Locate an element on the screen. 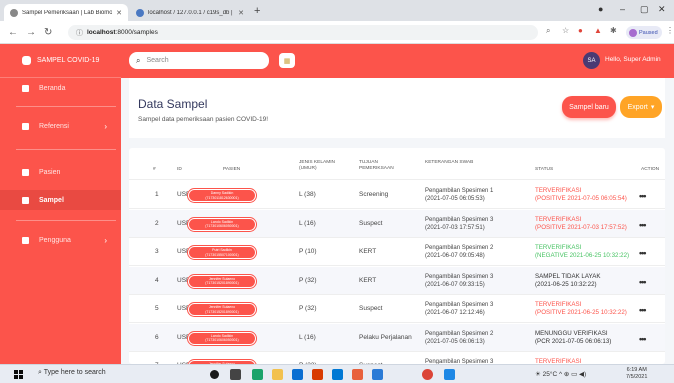  edge-icon is located at coordinates (257, 374).